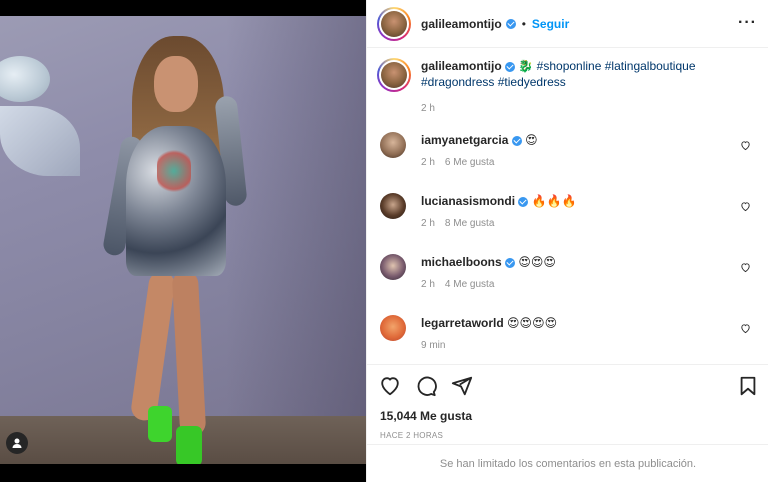 The height and width of the screenshot is (482, 768). What do you see at coordinates (526, 66) in the screenshot?
I see `caption-emoji: 🐉` at bounding box center [526, 66].